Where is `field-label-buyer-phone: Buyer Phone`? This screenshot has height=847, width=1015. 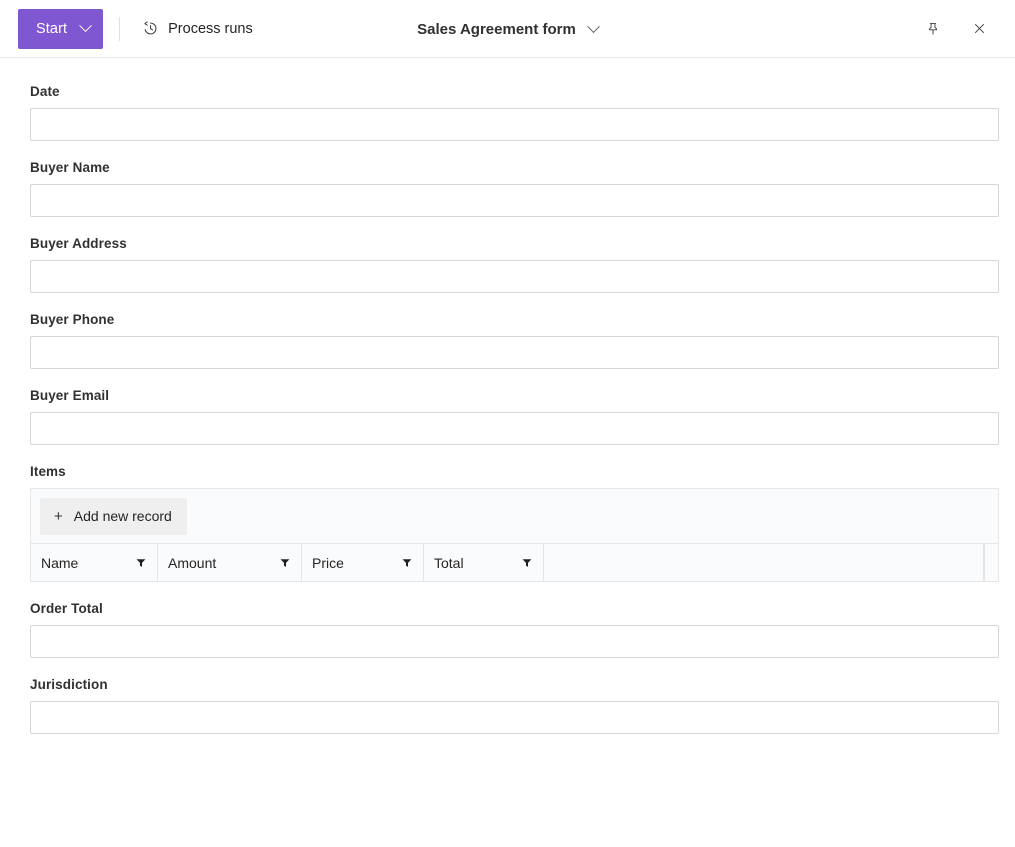
field-label-buyer-phone: Buyer Phone is located at coordinates (72, 319).